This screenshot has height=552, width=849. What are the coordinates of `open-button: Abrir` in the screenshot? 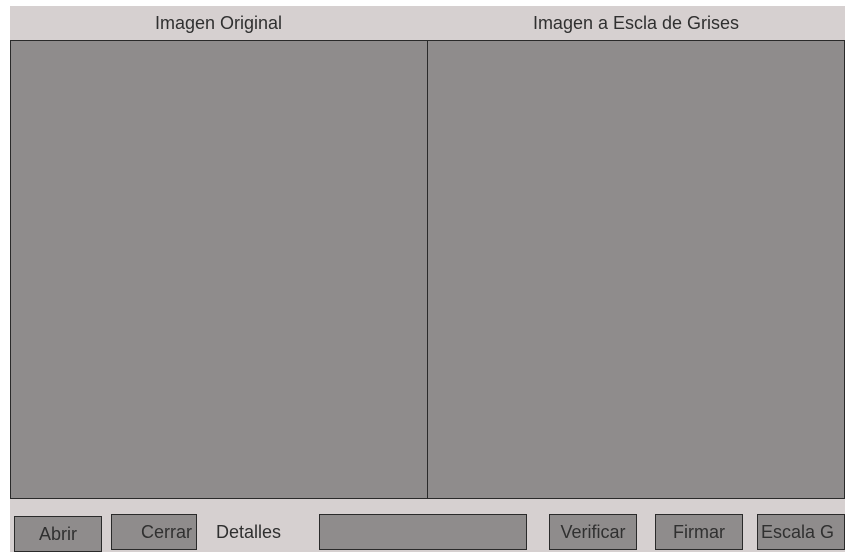 It's located at (58, 534).